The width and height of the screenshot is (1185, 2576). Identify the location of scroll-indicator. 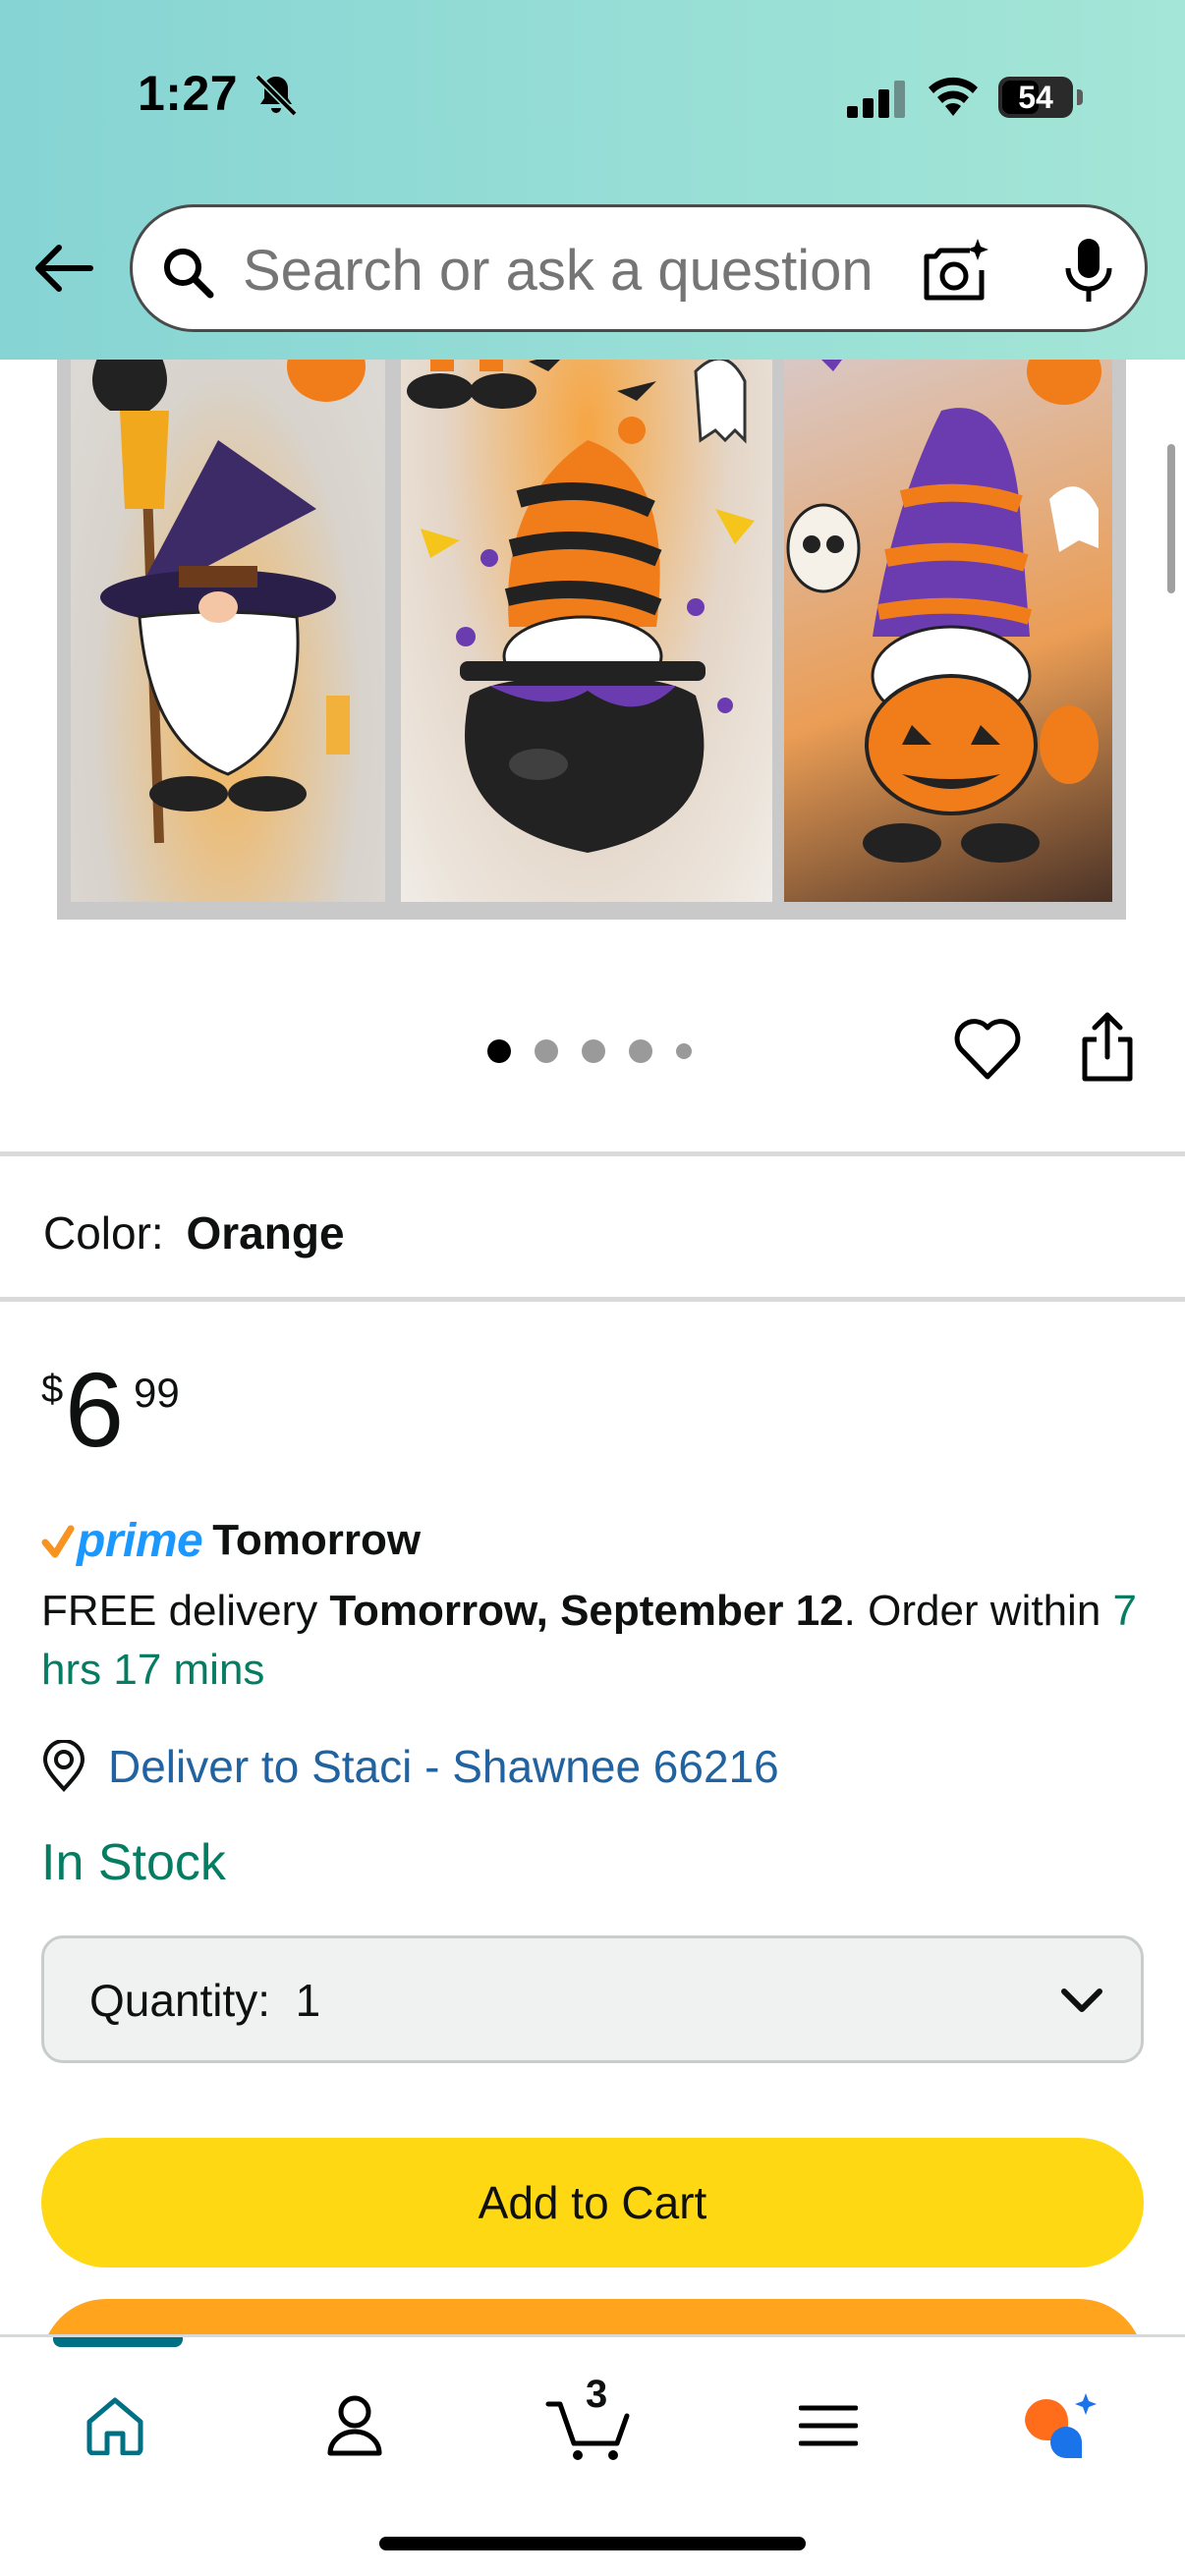
(1171, 518).